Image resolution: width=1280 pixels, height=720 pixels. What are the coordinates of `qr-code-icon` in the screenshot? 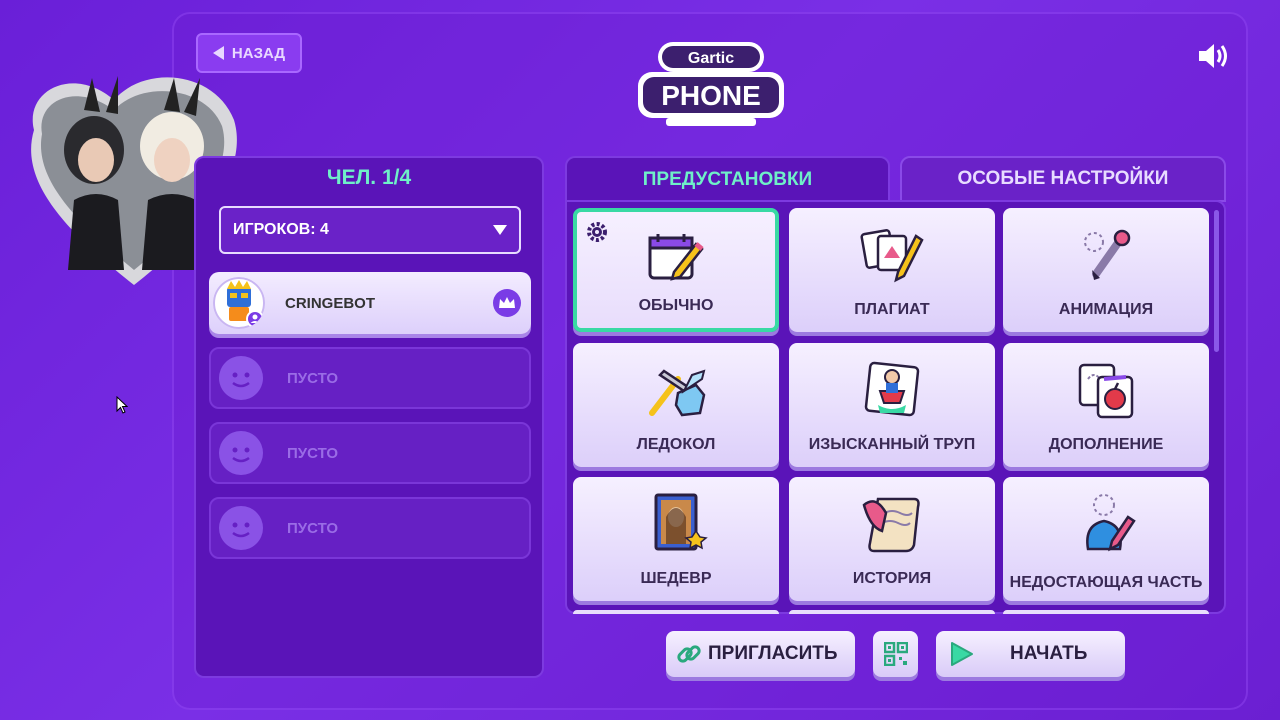 It's located at (895, 654).